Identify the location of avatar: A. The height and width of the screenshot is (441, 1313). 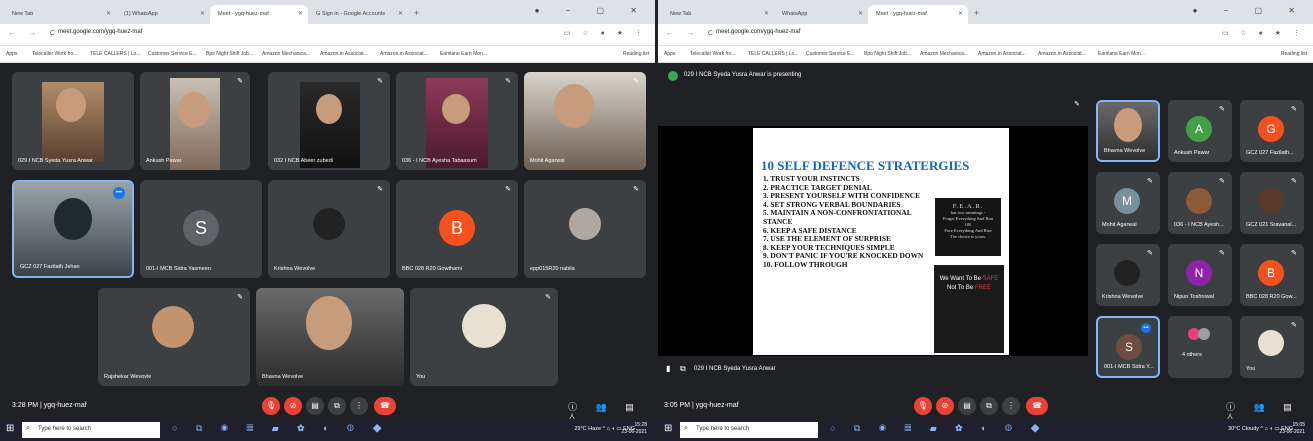
(1199, 129).